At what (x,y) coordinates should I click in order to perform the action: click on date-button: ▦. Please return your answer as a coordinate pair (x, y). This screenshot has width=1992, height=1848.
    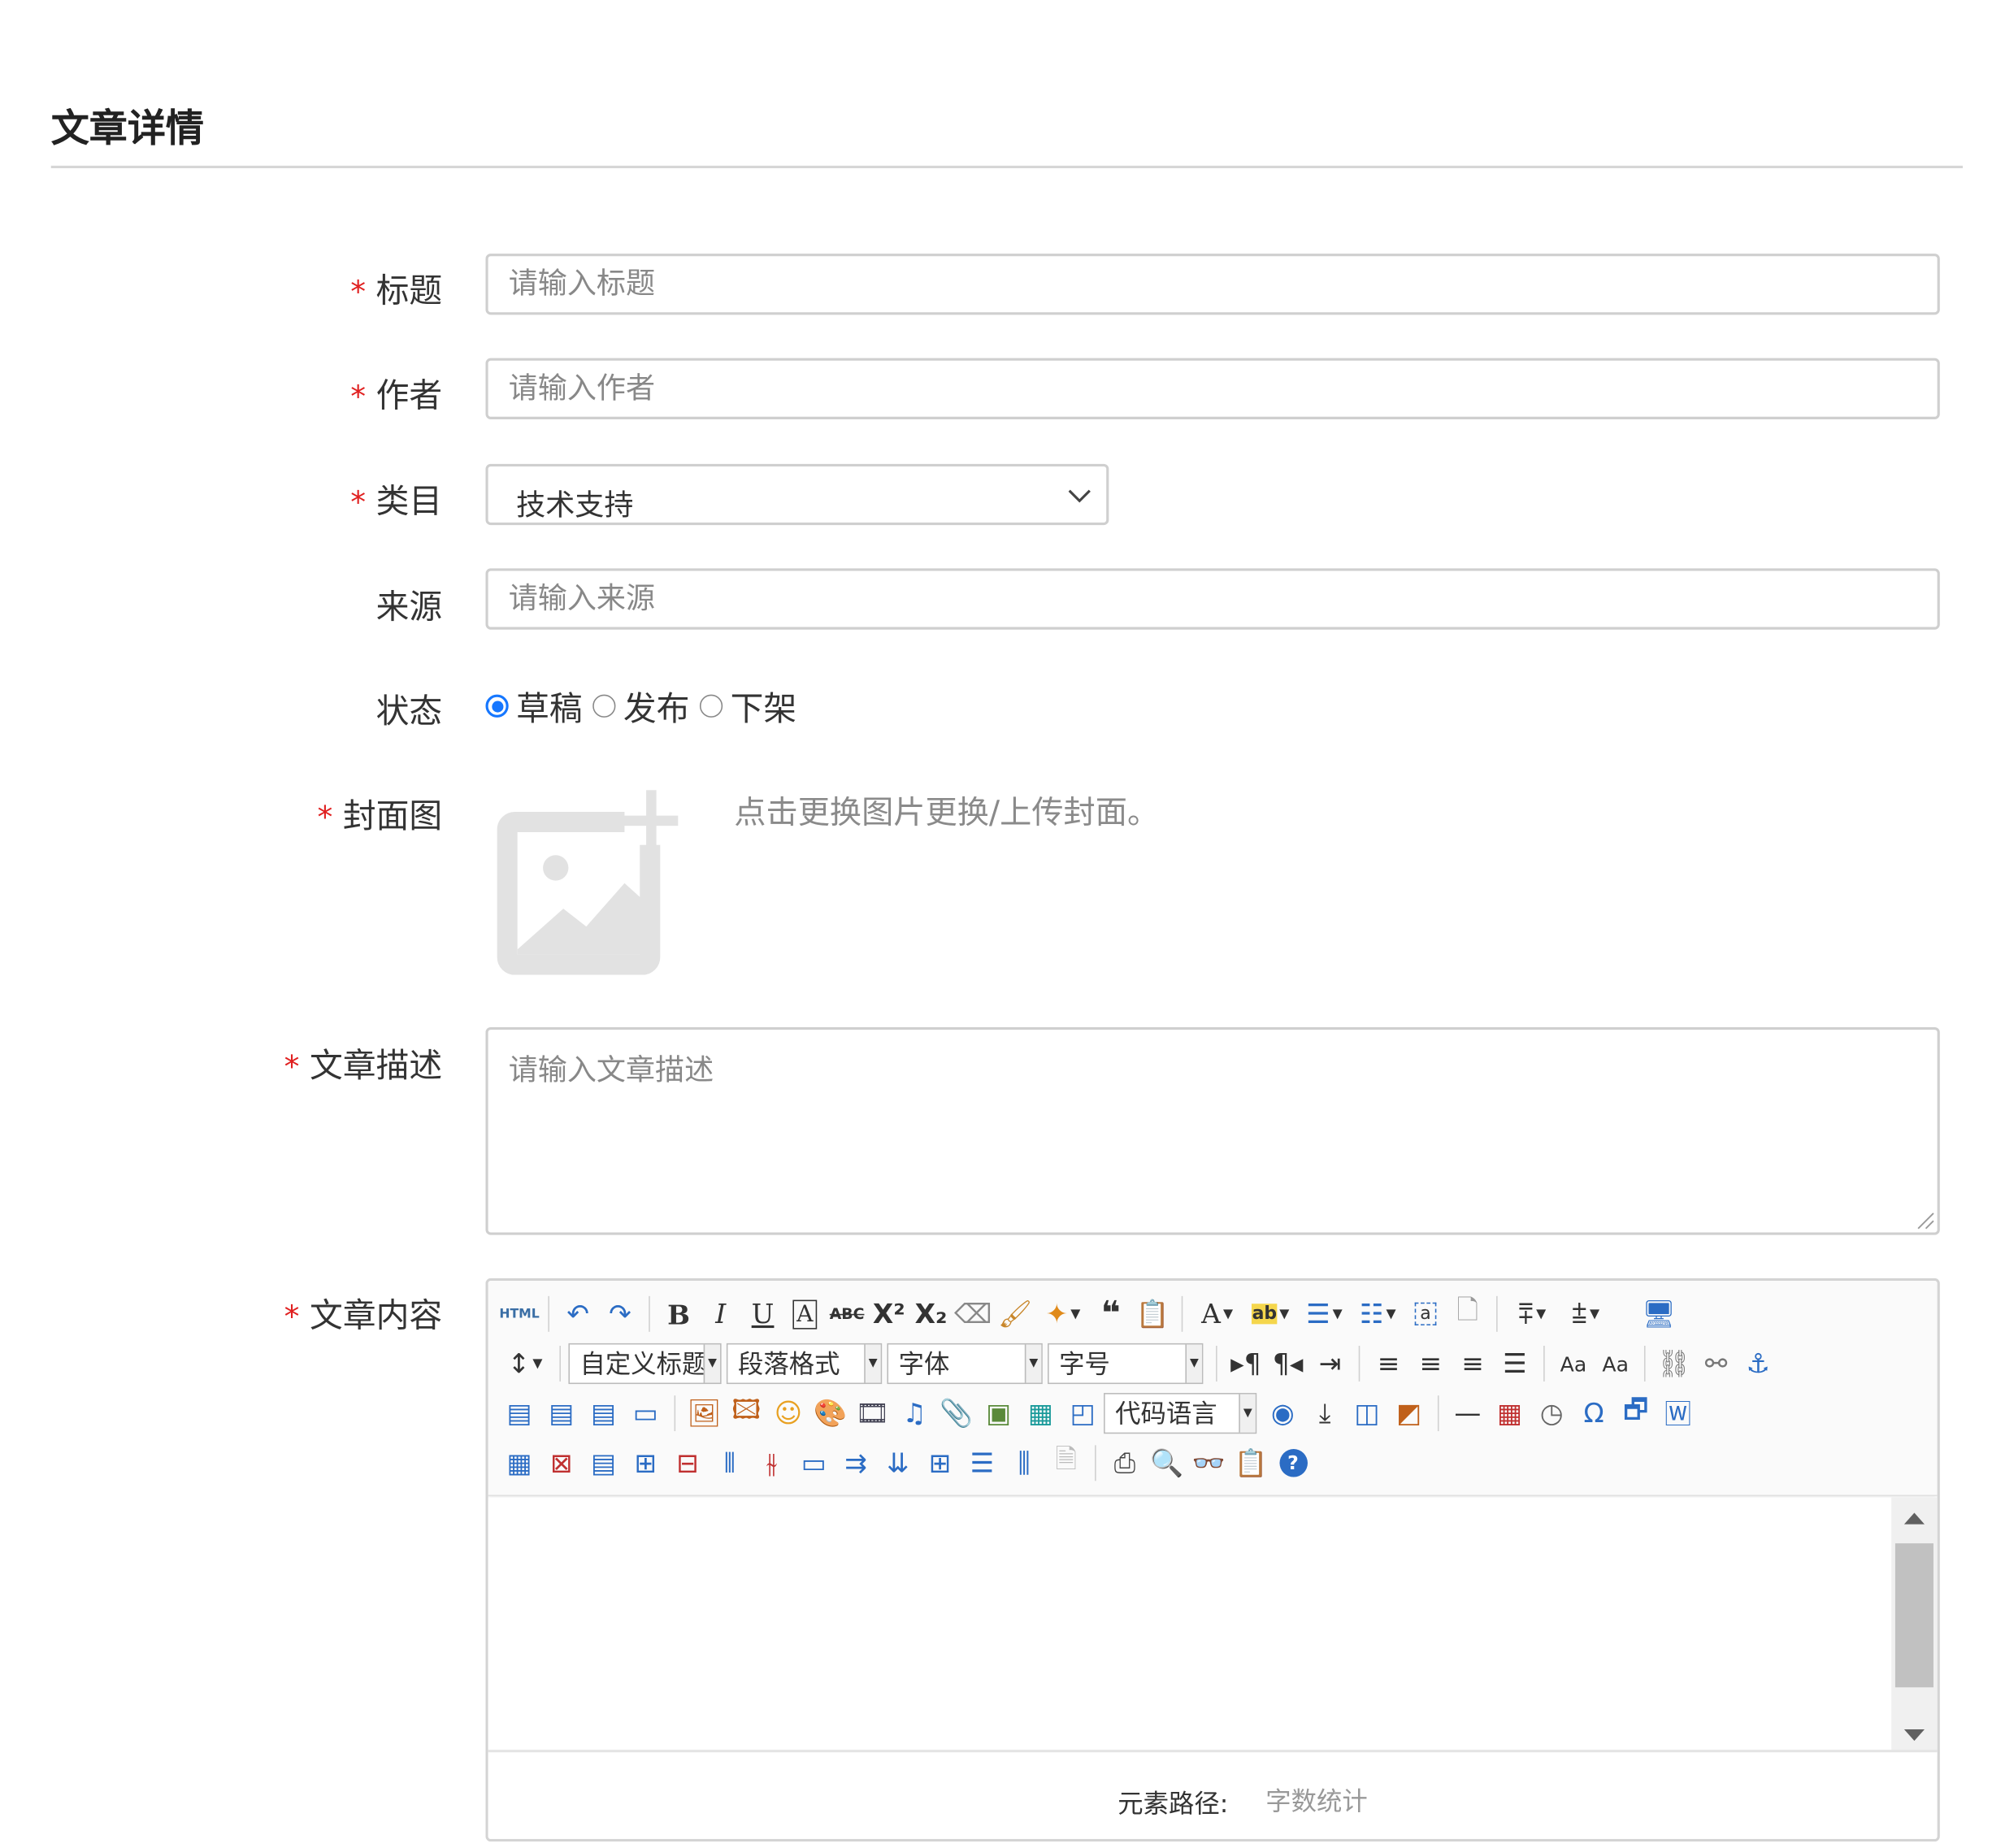
    Looking at the image, I should click on (1510, 1414).